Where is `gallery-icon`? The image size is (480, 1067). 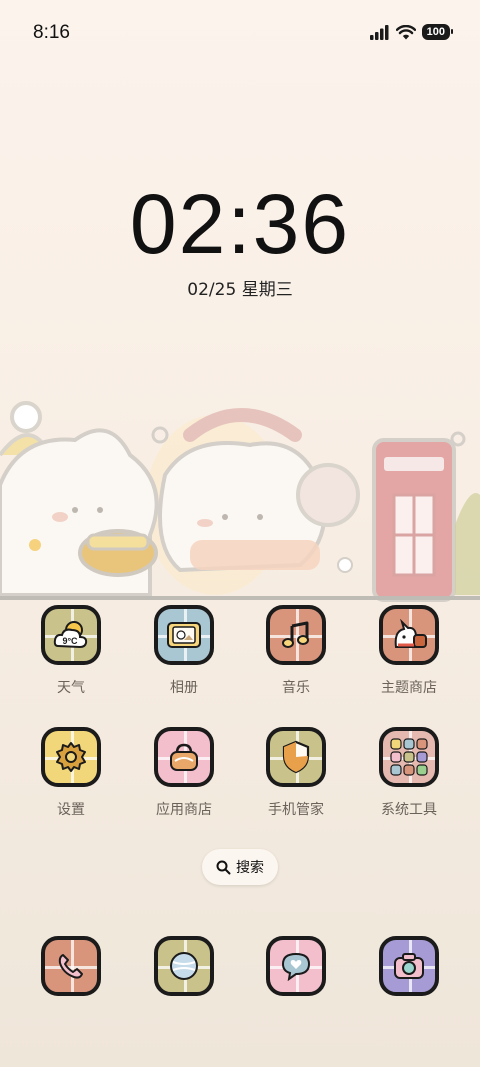 gallery-icon is located at coordinates (184, 635).